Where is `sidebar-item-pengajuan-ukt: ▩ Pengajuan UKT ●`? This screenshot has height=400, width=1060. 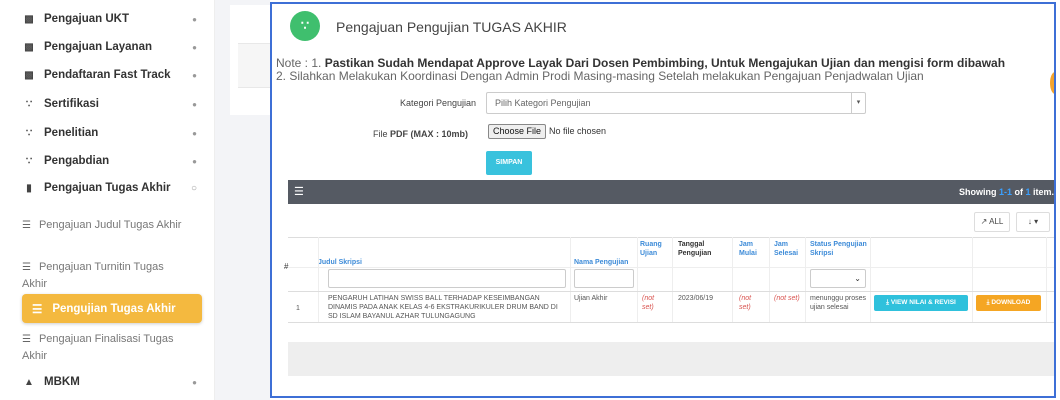
sidebar-item-pengajuan-ukt: ▩ Pengajuan UKT ● is located at coordinates (107, 19).